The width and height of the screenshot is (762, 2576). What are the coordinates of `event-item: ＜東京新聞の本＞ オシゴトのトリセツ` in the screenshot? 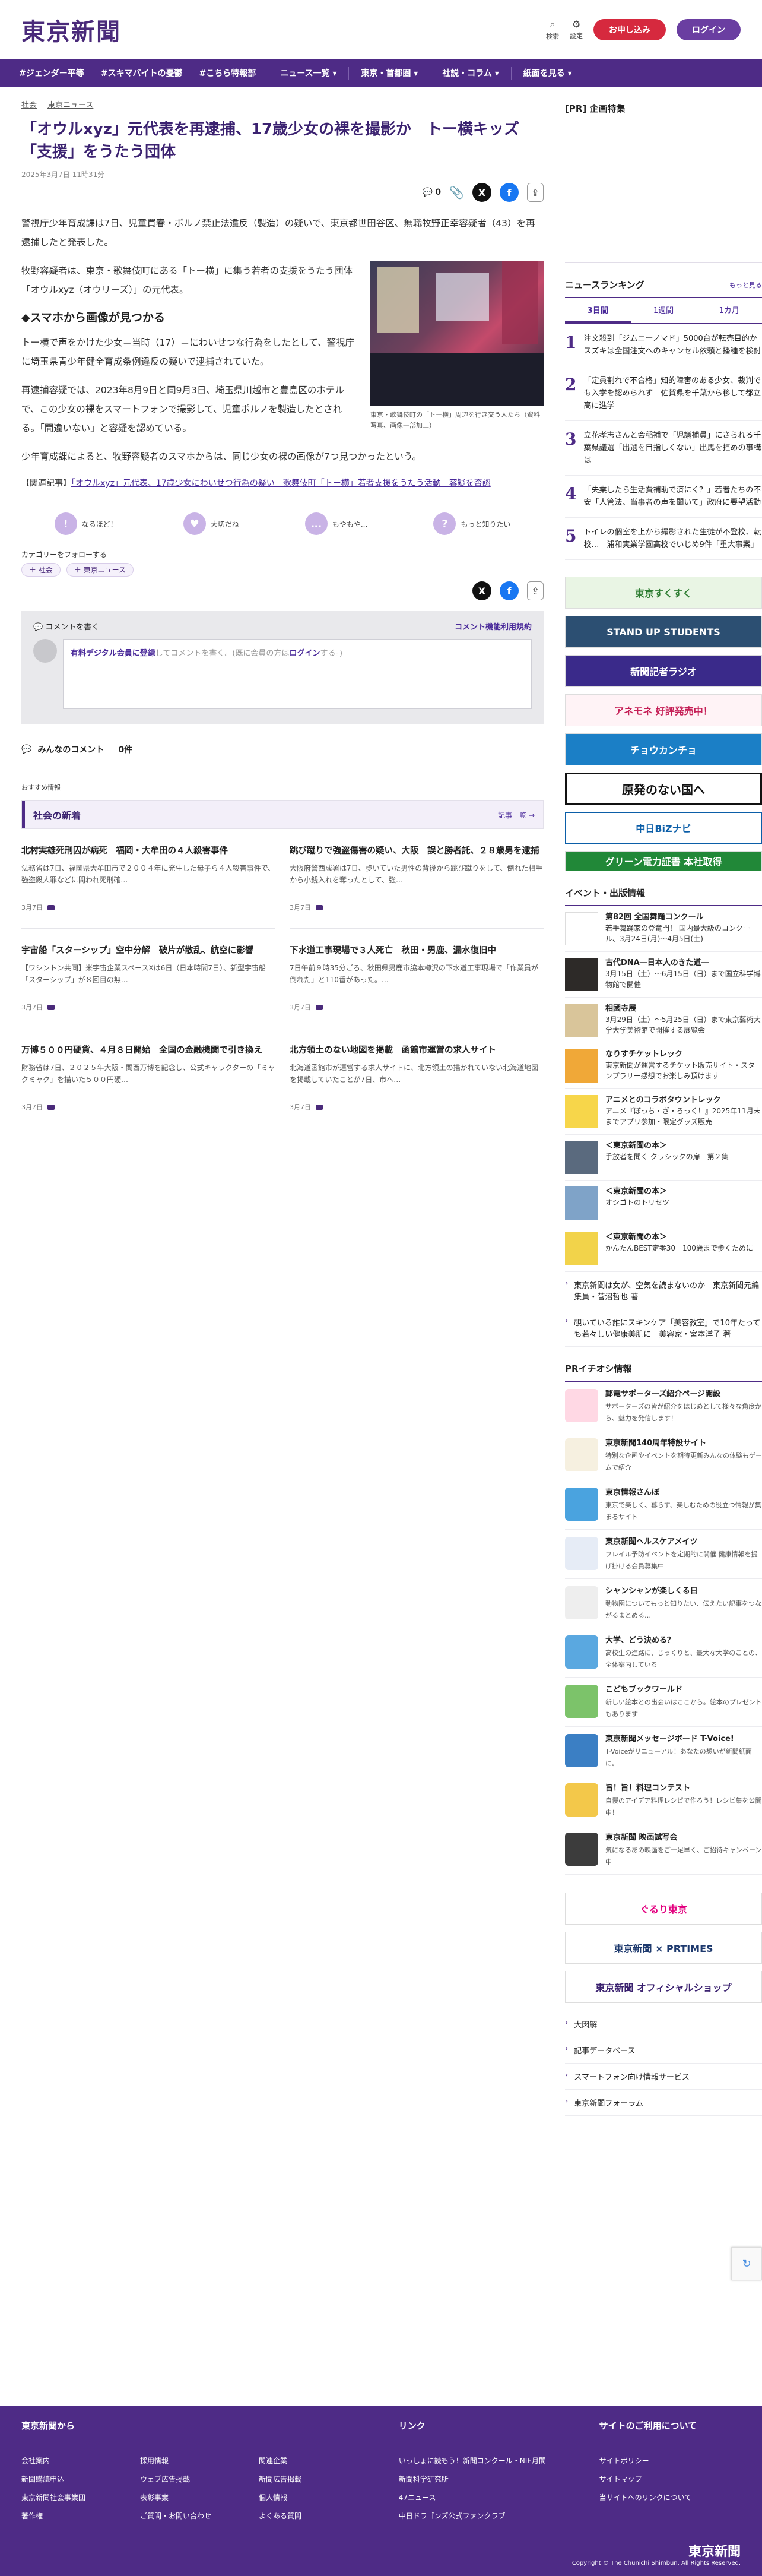 It's located at (663, 1203).